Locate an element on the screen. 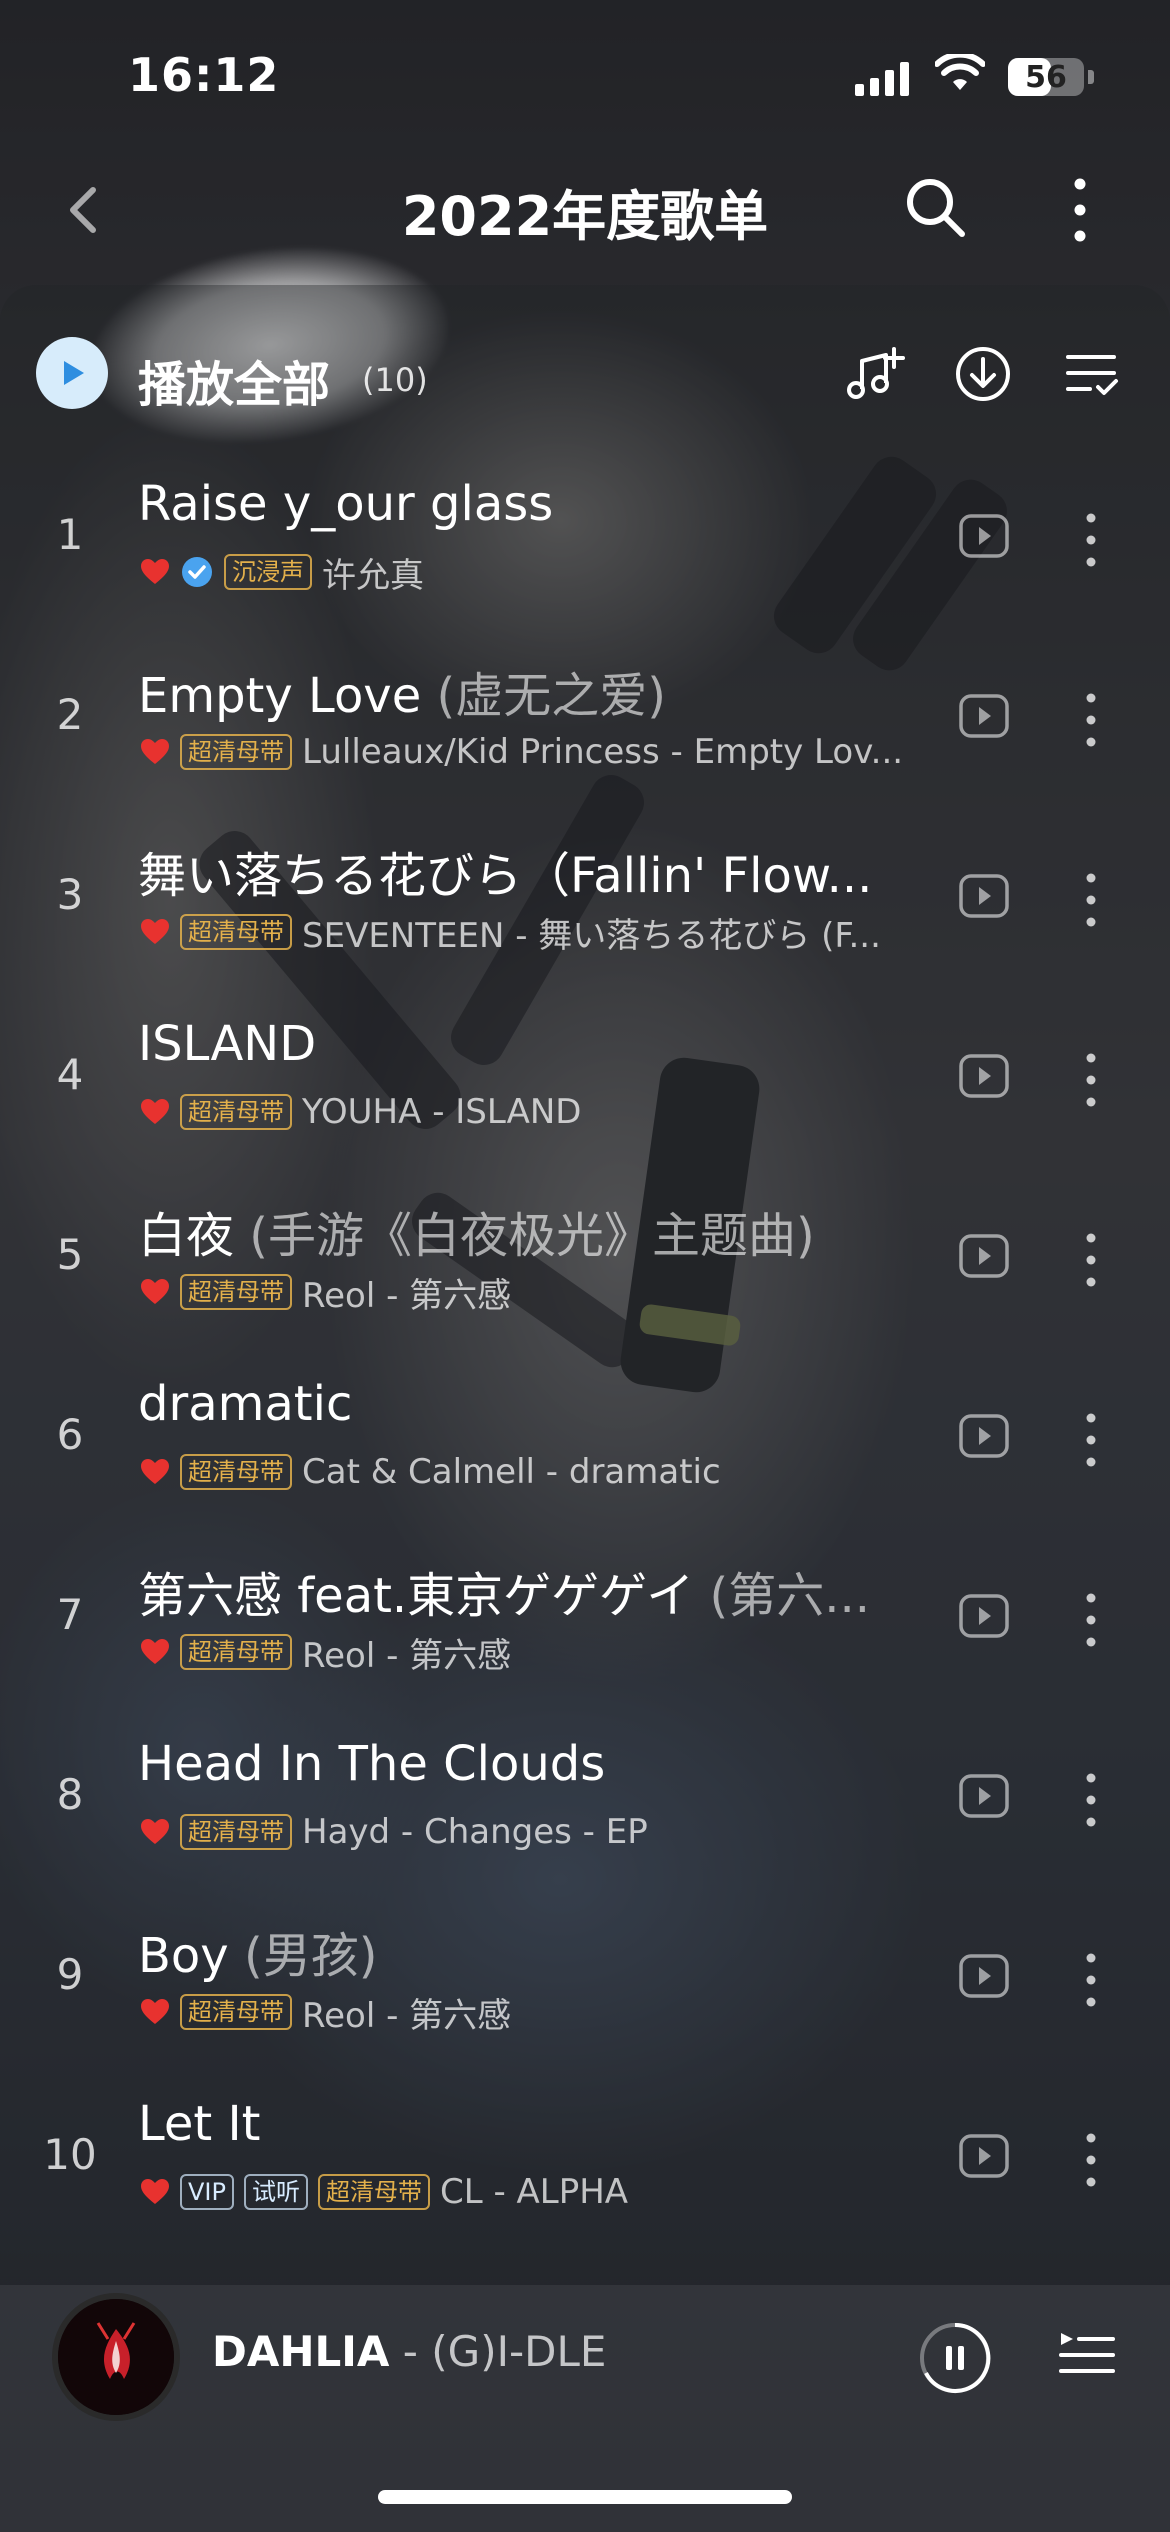  nav-bar: 2022年度歌单 is located at coordinates (585, 307).